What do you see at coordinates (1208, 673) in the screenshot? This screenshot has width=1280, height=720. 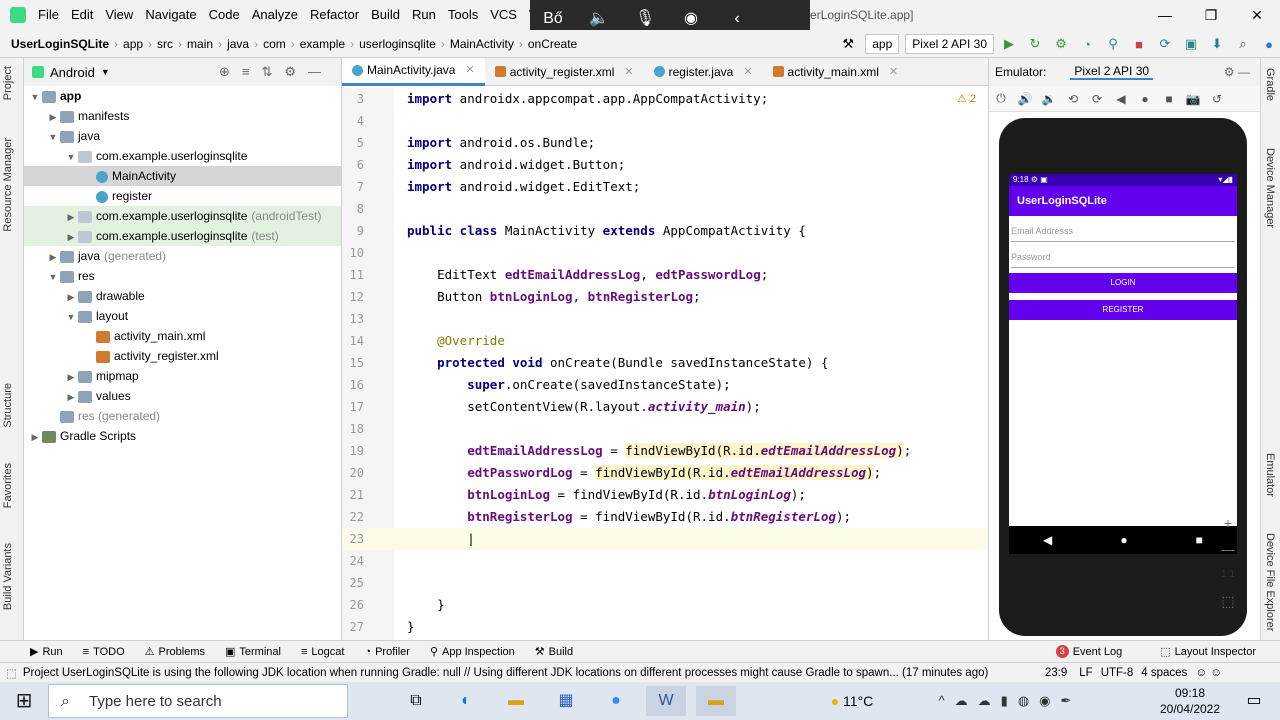 I see `smiley-icon: ☺ ☺` at bounding box center [1208, 673].